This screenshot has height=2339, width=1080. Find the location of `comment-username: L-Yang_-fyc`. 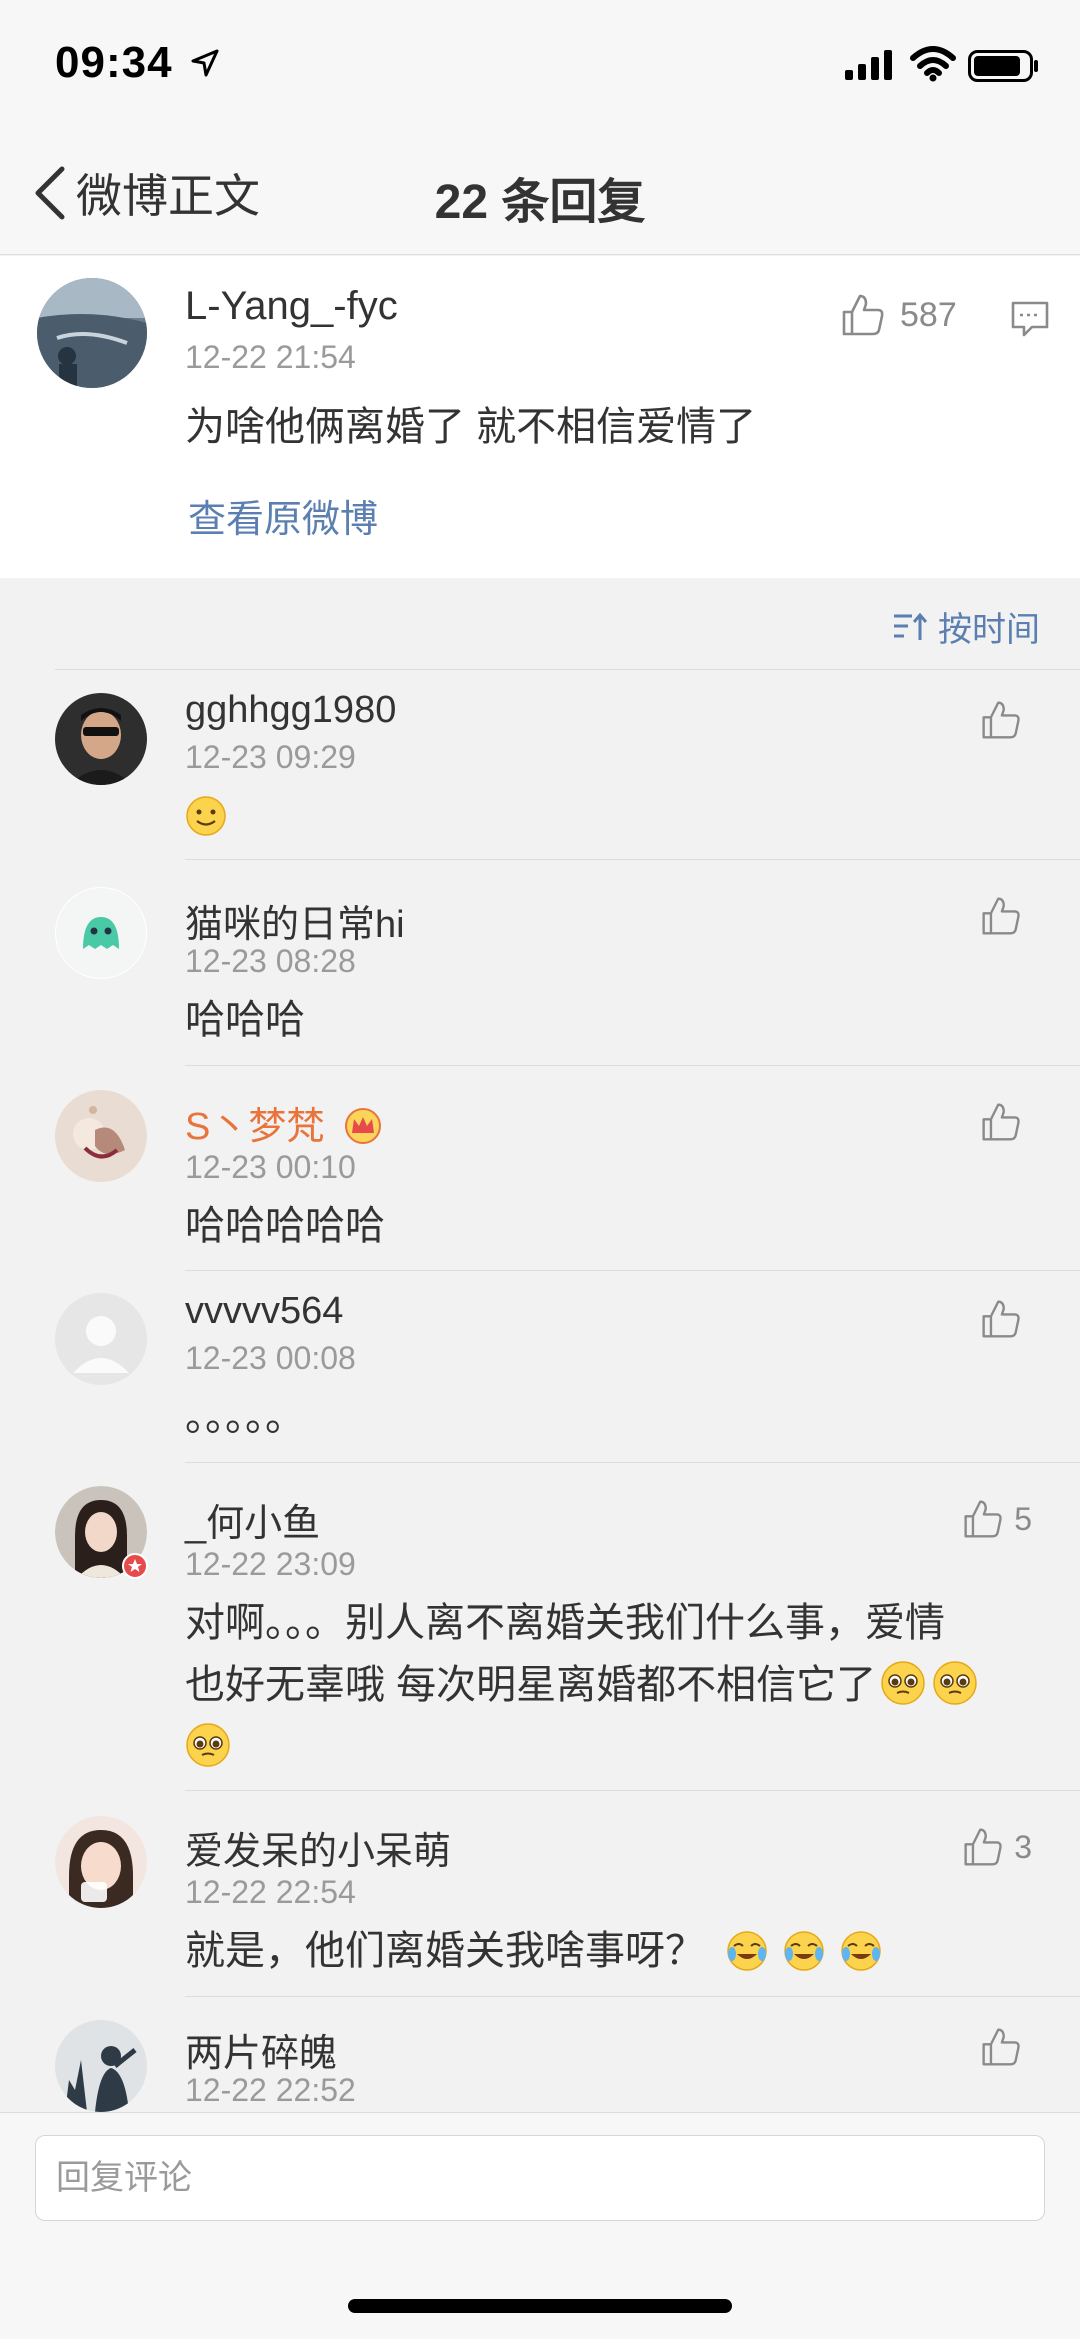

comment-username: L-Yang_-fyc is located at coordinates (291, 306).